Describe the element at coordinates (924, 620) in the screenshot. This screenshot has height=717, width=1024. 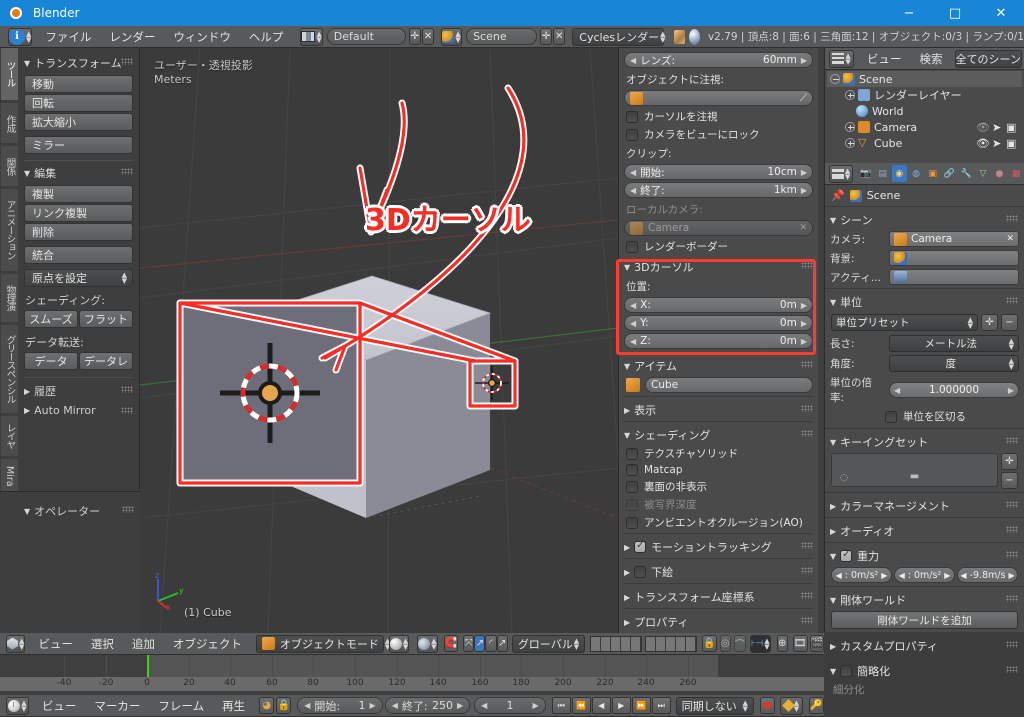
I see `add-rigidbody-world-button: 剛体ワールドを追加` at that location.